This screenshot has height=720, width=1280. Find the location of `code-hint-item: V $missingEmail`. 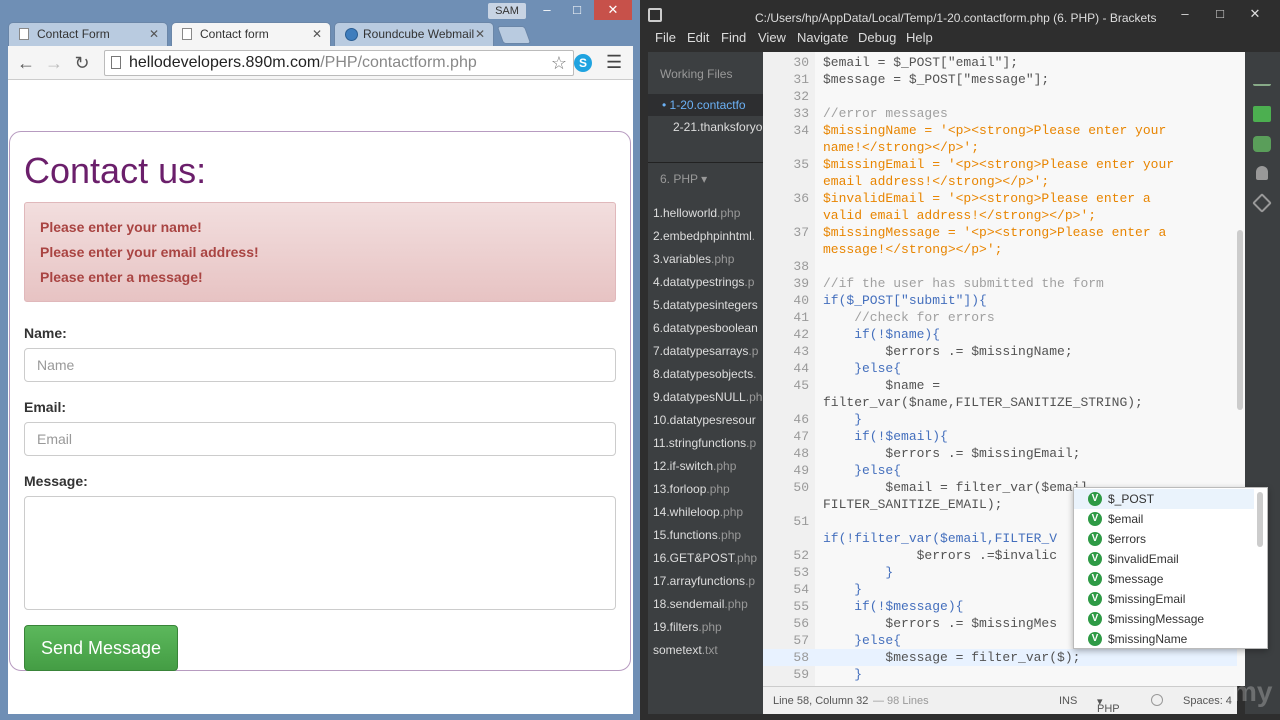

code-hint-item: V $missingEmail is located at coordinates (1164, 599).